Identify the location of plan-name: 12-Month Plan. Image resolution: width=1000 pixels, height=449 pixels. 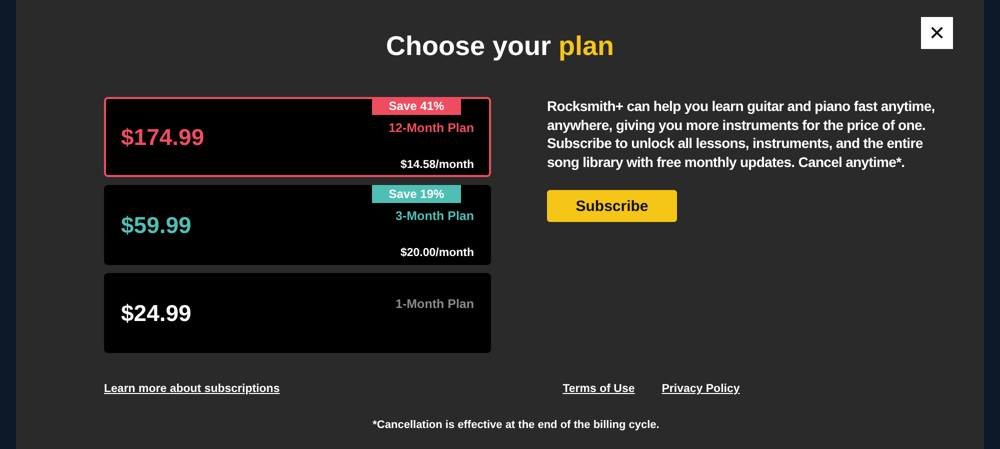
(431, 128).